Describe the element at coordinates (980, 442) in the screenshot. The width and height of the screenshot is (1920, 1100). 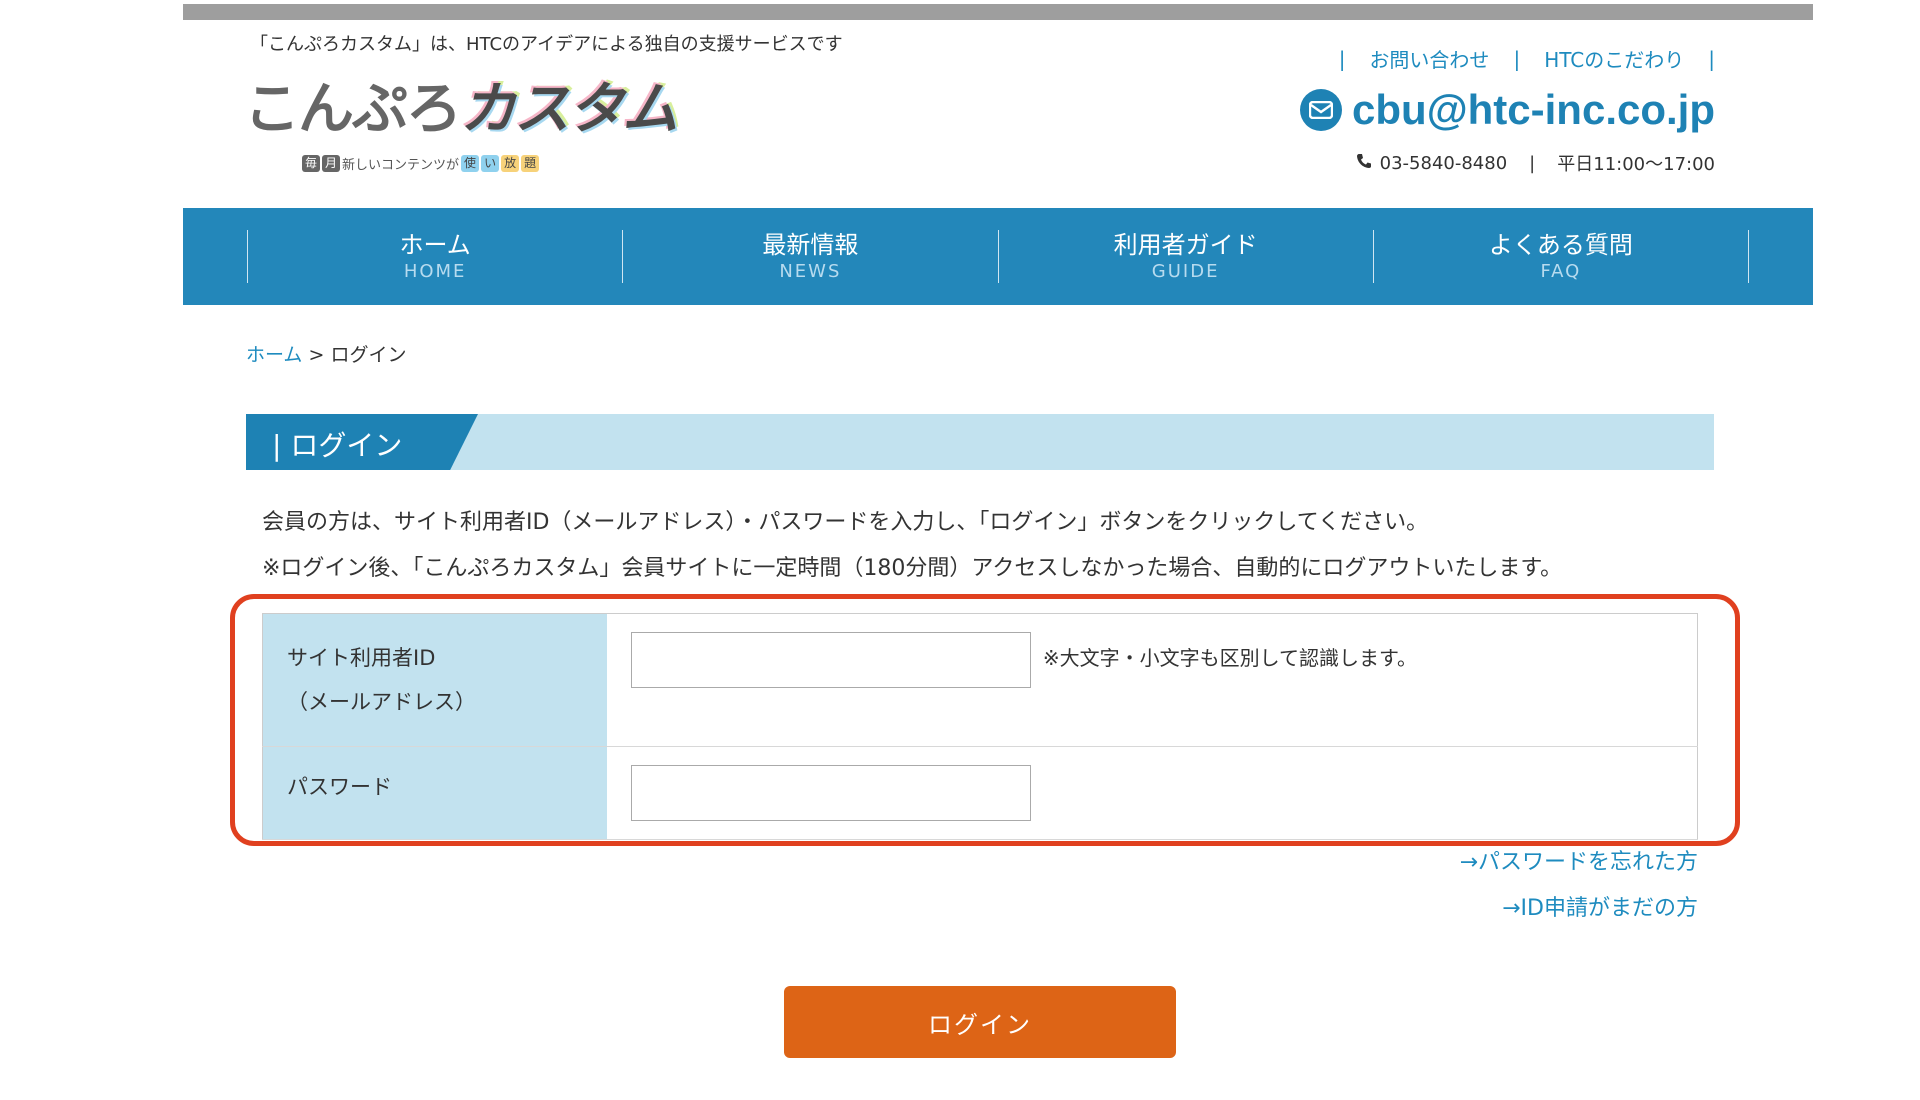
I see `section-header: | ログイン` at that location.